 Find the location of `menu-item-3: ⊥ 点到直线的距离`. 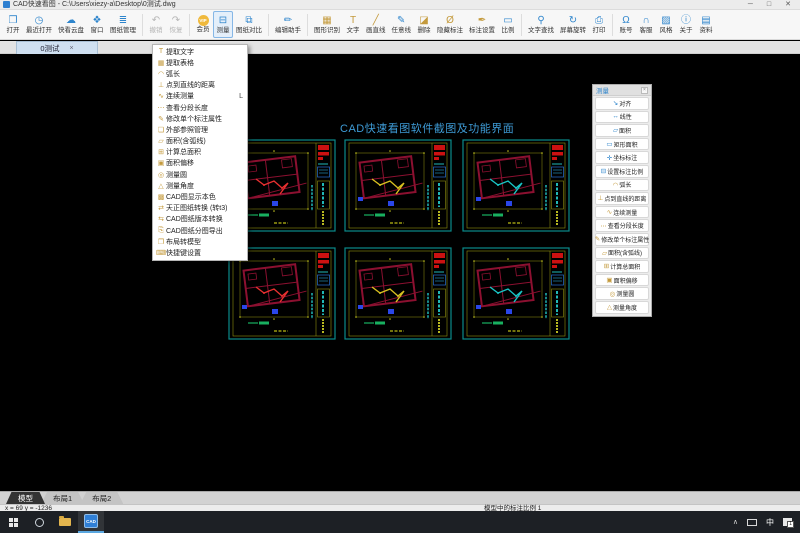

menu-item-3: ⊥ 点到直线的距离 is located at coordinates (200, 85).